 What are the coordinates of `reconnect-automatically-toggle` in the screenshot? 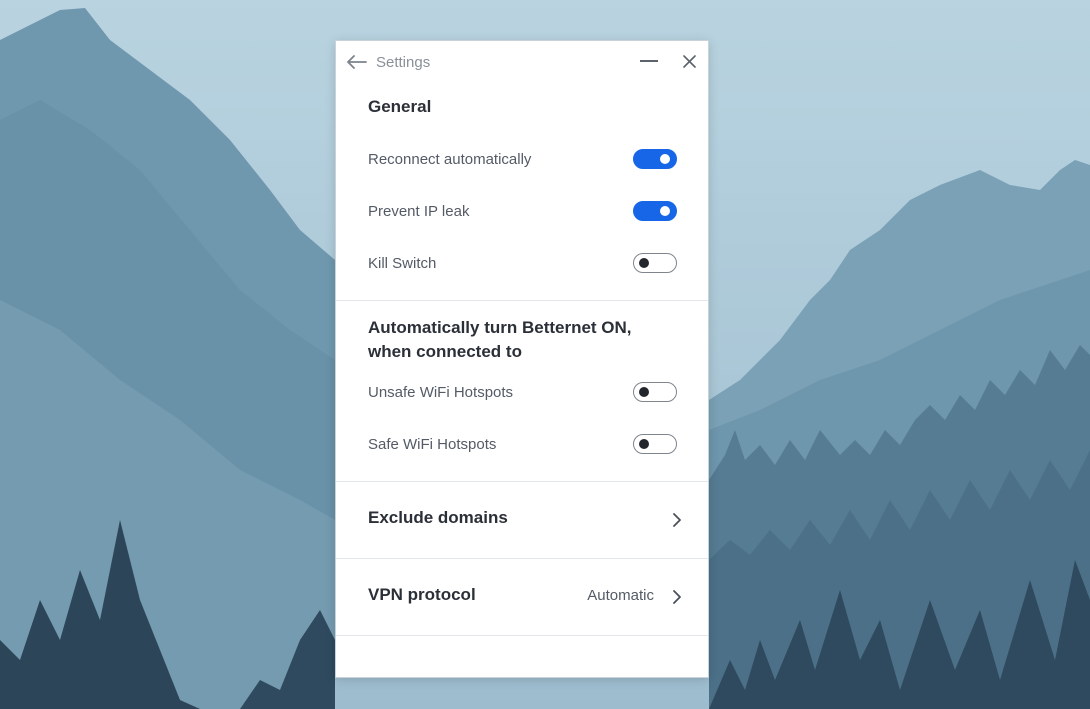 It's located at (655, 159).